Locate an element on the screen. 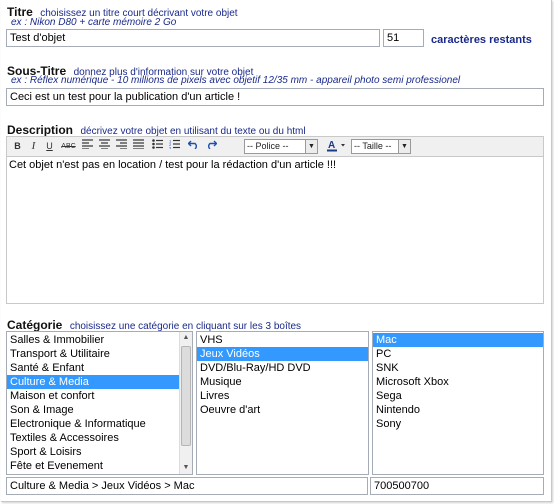 This screenshot has width=554, height=504. category-list-3: Mac PC SNK Microsoft Xbox Sega Nintendo Sony is located at coordinates (458, 403).